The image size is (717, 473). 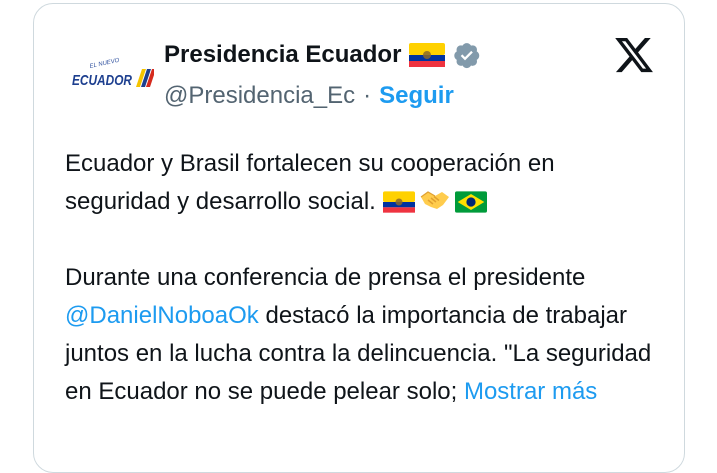 I want to click on display-name: Presidencia Ecuador, so click(x=282, y=55).